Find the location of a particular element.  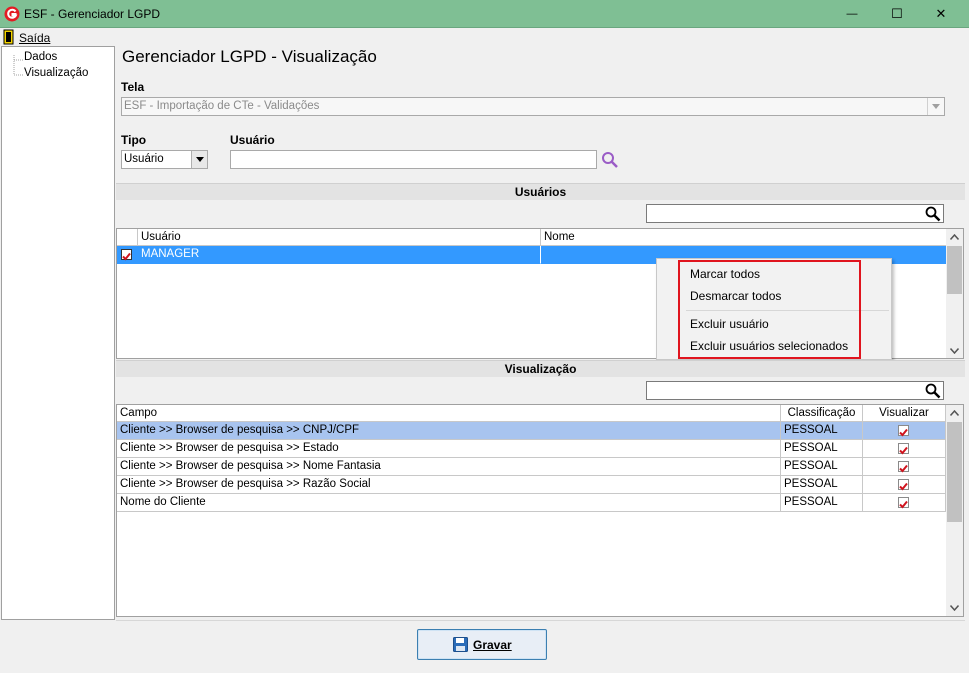

tipo-select: Usuário is located at coordinates (164, 159).